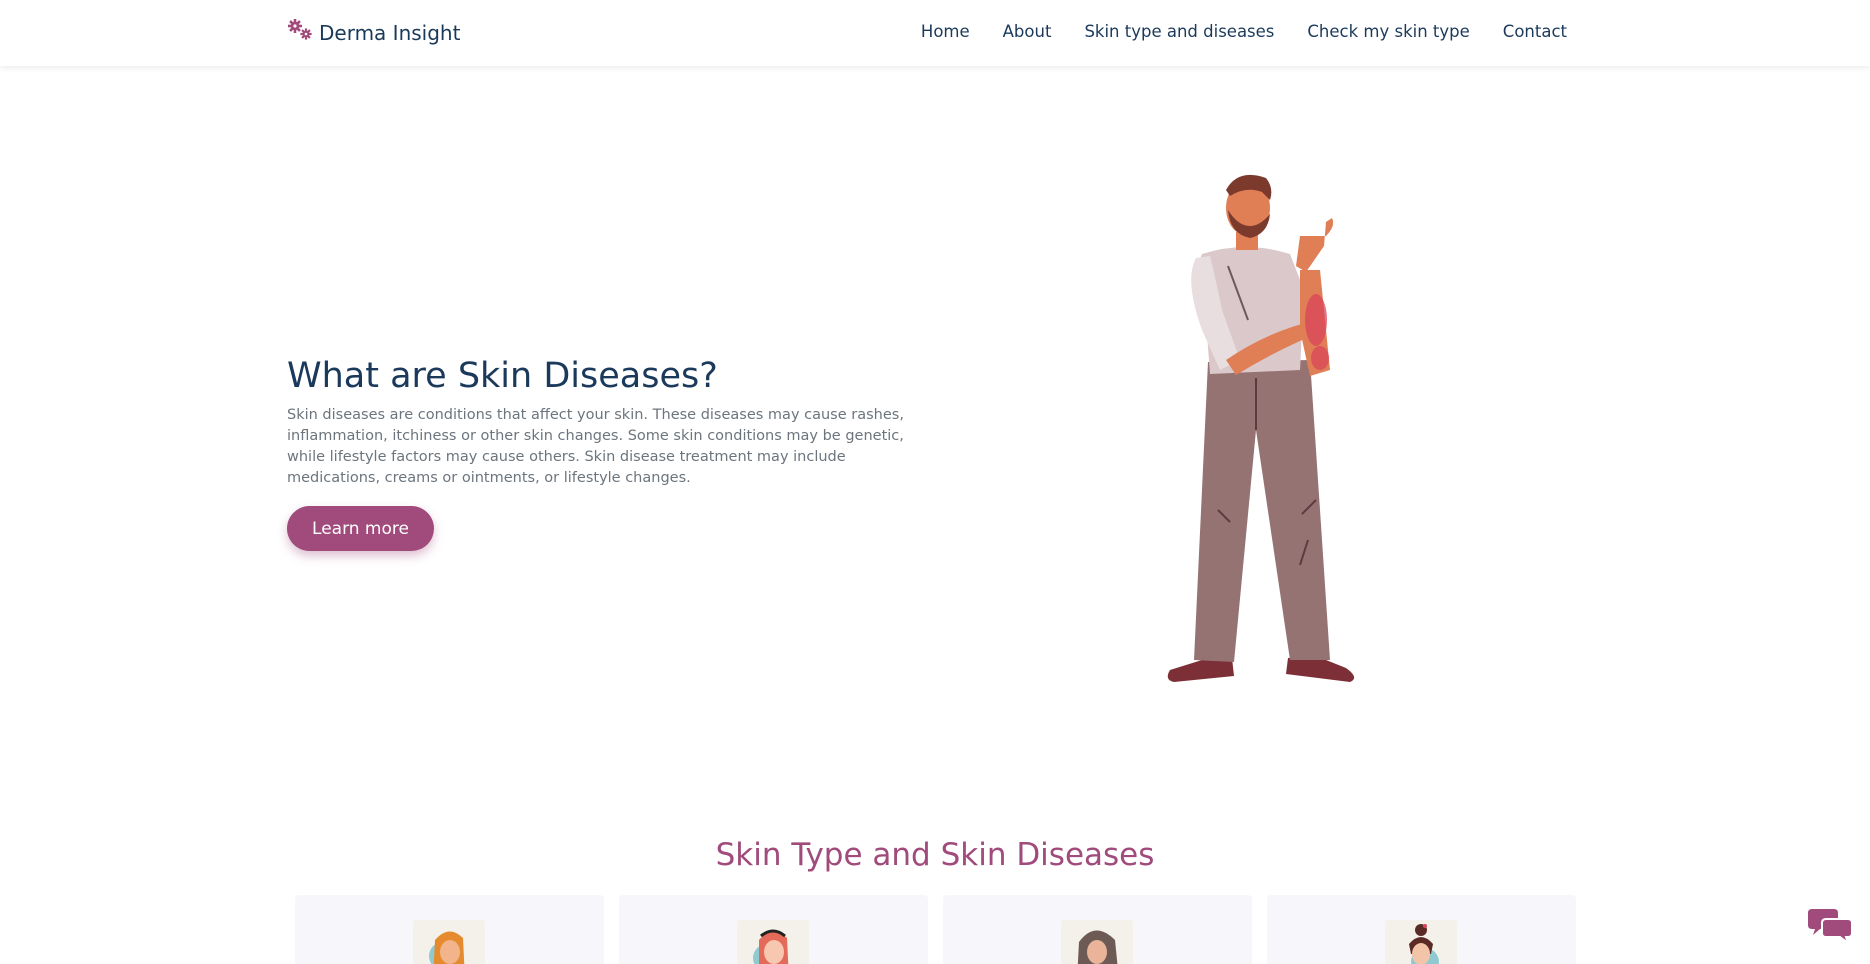 The image size is (1870, 964). Describe the element at coordinates (1830, 925) in the screenshot. I see `chat-bubbles-icon` at that location.